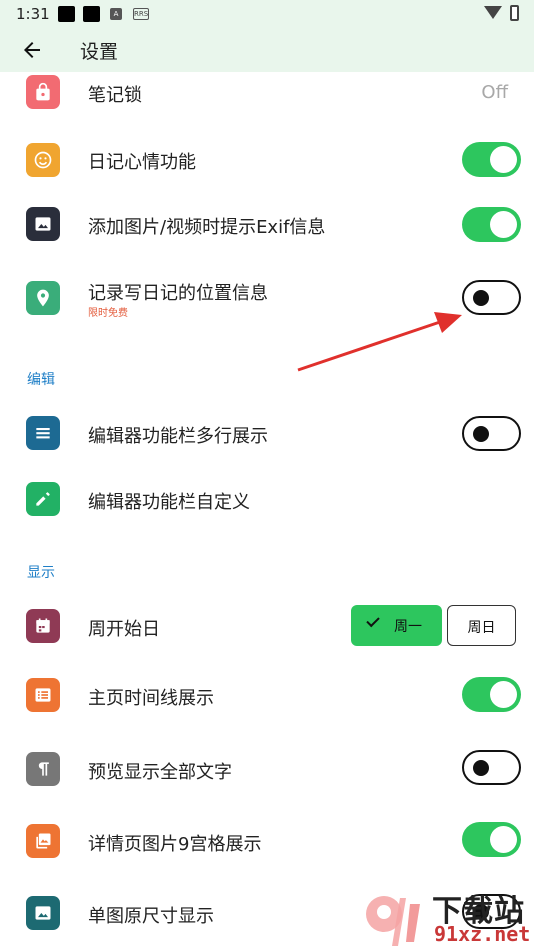 This screenshot has height=950, width=534. I want to click on setting-label: 日记心情功能, so click(142, 162).